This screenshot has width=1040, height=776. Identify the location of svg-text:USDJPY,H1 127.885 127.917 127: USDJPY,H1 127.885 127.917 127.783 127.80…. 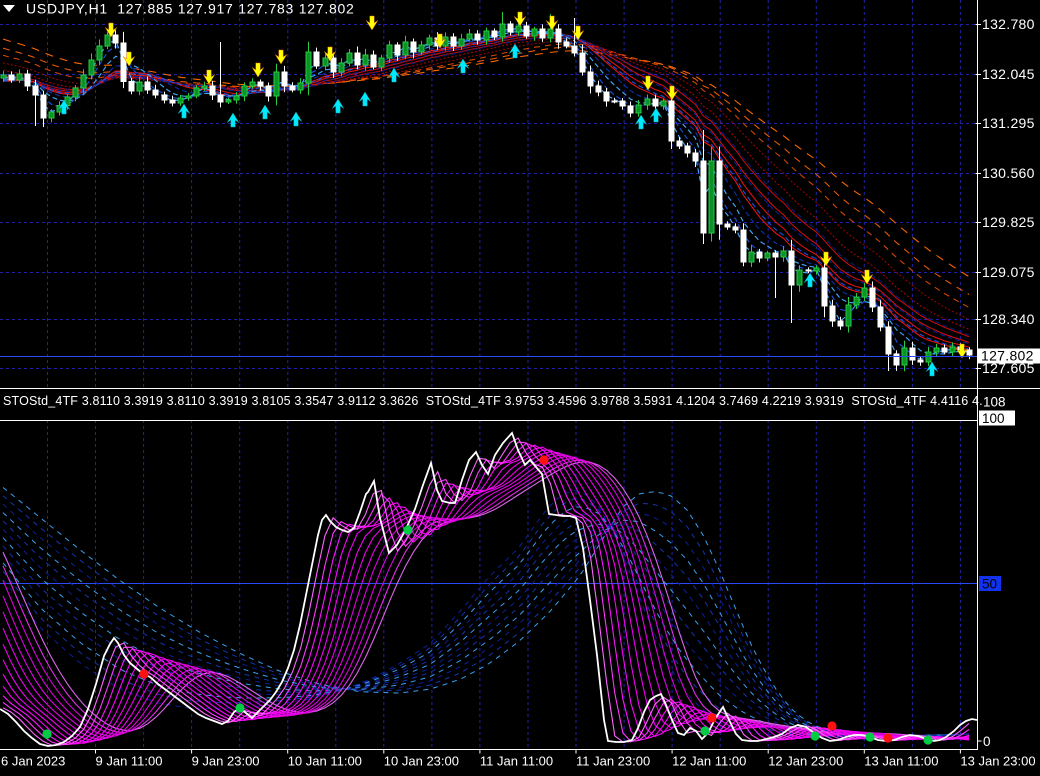
(190, 9).